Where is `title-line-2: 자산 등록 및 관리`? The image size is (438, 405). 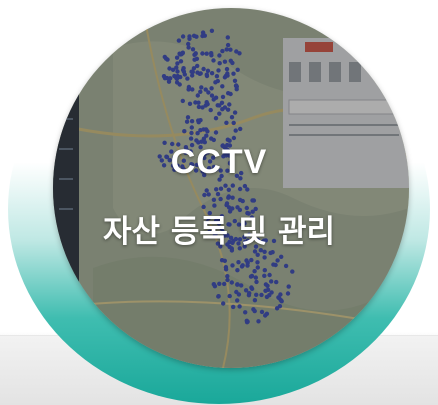 title-line-2: 자산 등록 및 관리 is located at coordinates (219, 232).